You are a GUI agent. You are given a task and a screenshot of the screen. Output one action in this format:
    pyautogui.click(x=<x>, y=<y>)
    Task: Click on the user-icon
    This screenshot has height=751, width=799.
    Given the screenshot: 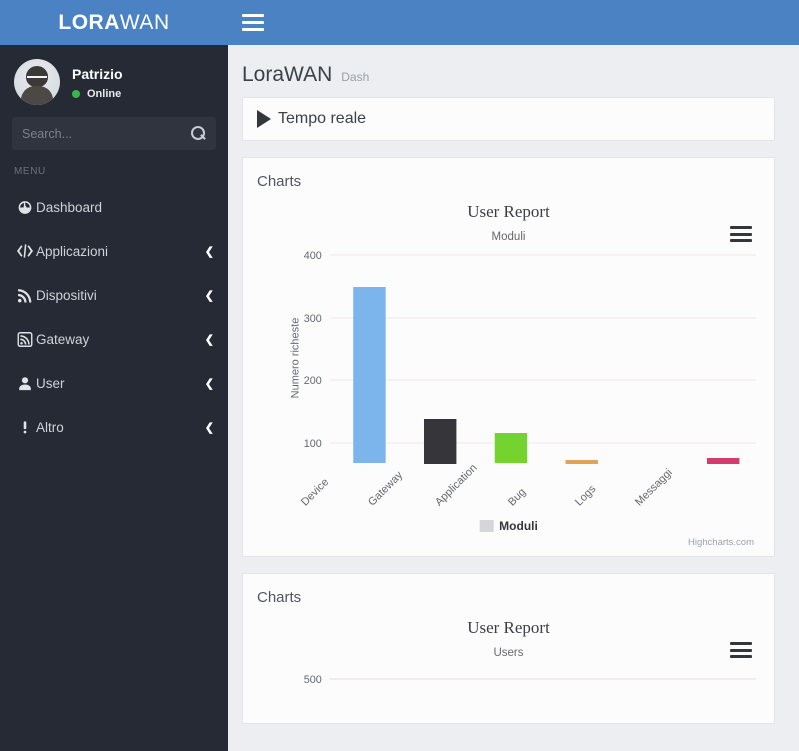 What is the action you would take?
    pyautogui.click(x=25, y=383)
    